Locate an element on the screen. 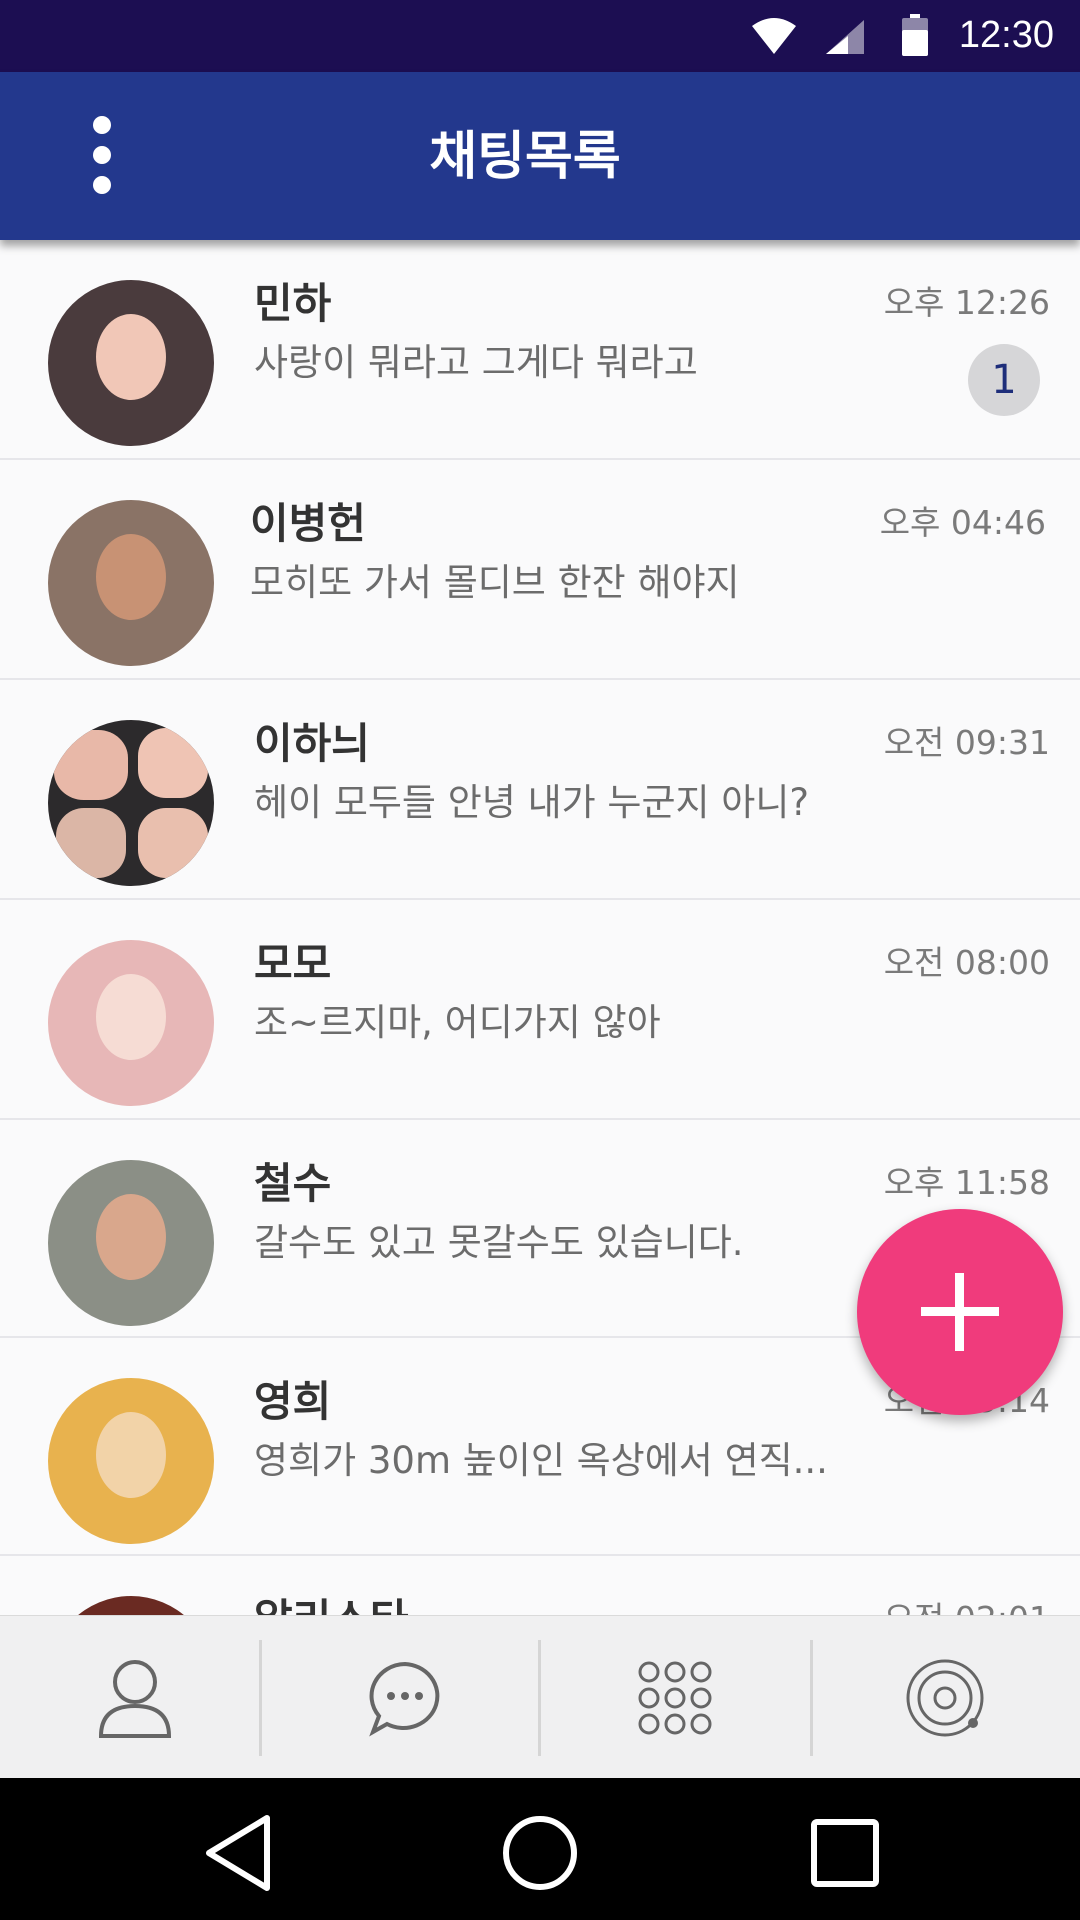  home-icon is located at coordinates (540, 1853).